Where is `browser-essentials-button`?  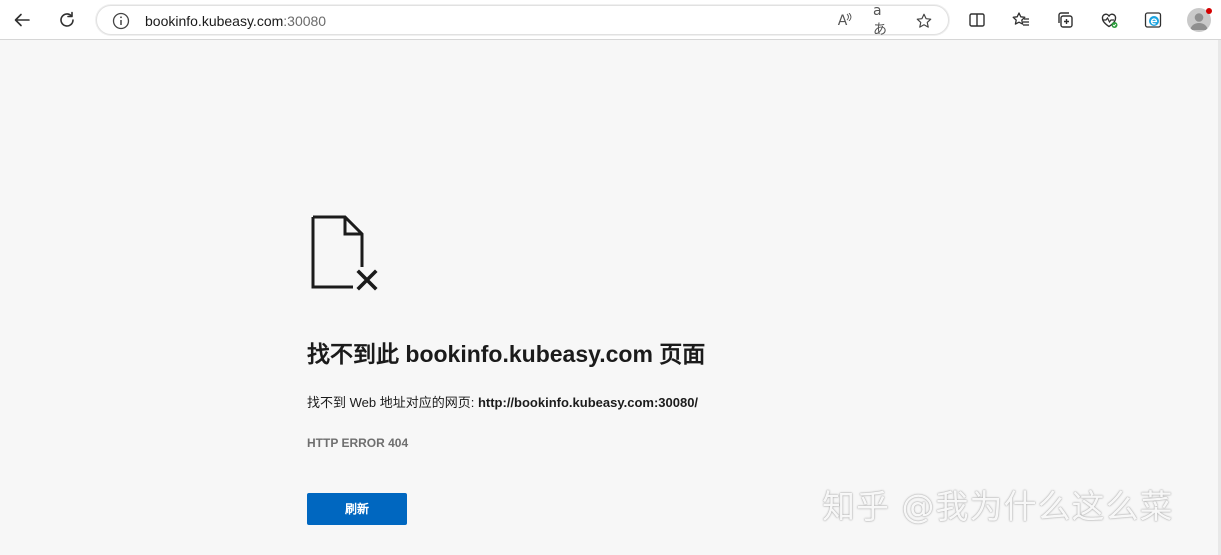
browser-essentials-button is located at coordinates (1109, 20).